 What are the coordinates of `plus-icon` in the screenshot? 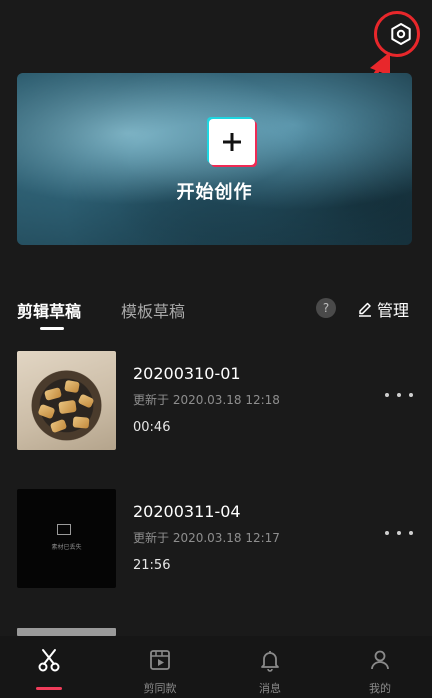 It's located at (232, 142).